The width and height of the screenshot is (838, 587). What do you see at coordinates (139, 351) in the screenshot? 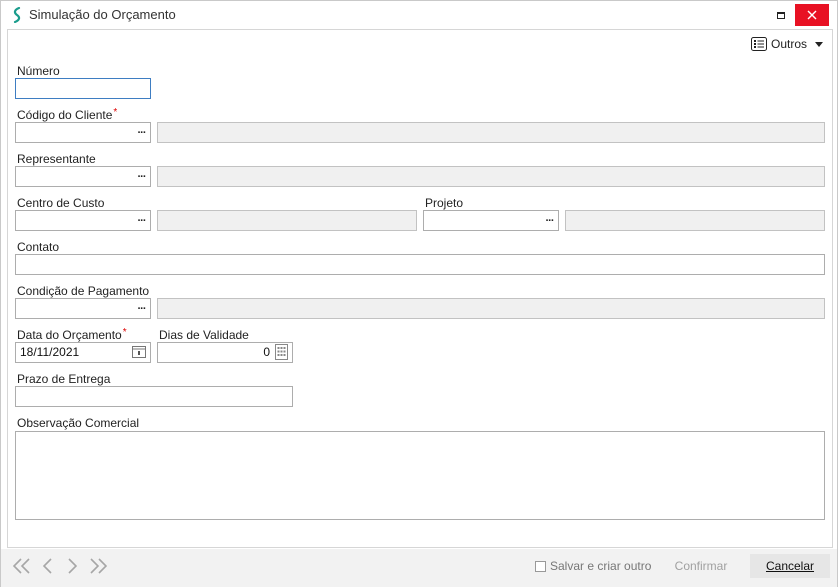
I see `calendar-icon` at bounding box center [139, 351].